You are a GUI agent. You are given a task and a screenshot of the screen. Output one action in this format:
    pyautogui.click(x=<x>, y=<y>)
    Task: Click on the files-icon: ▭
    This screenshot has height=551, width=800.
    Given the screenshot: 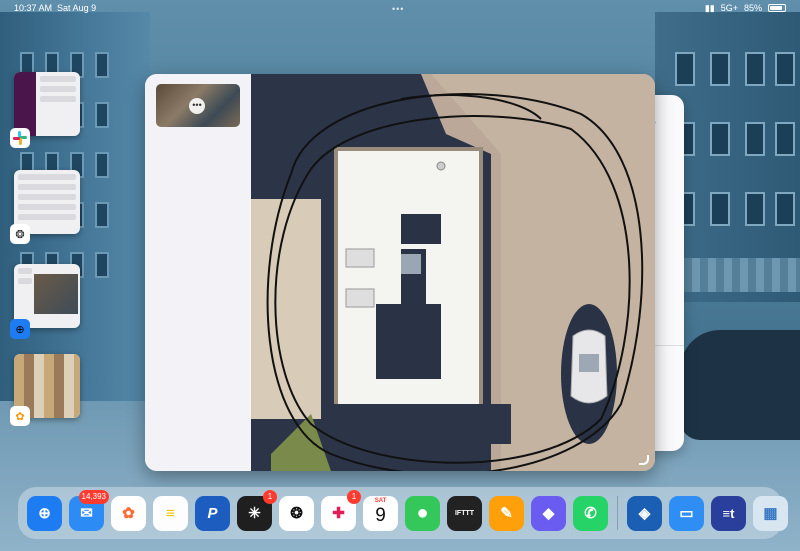 What is the action you would take?
    pyautogui.click(x=686, y=513)
    